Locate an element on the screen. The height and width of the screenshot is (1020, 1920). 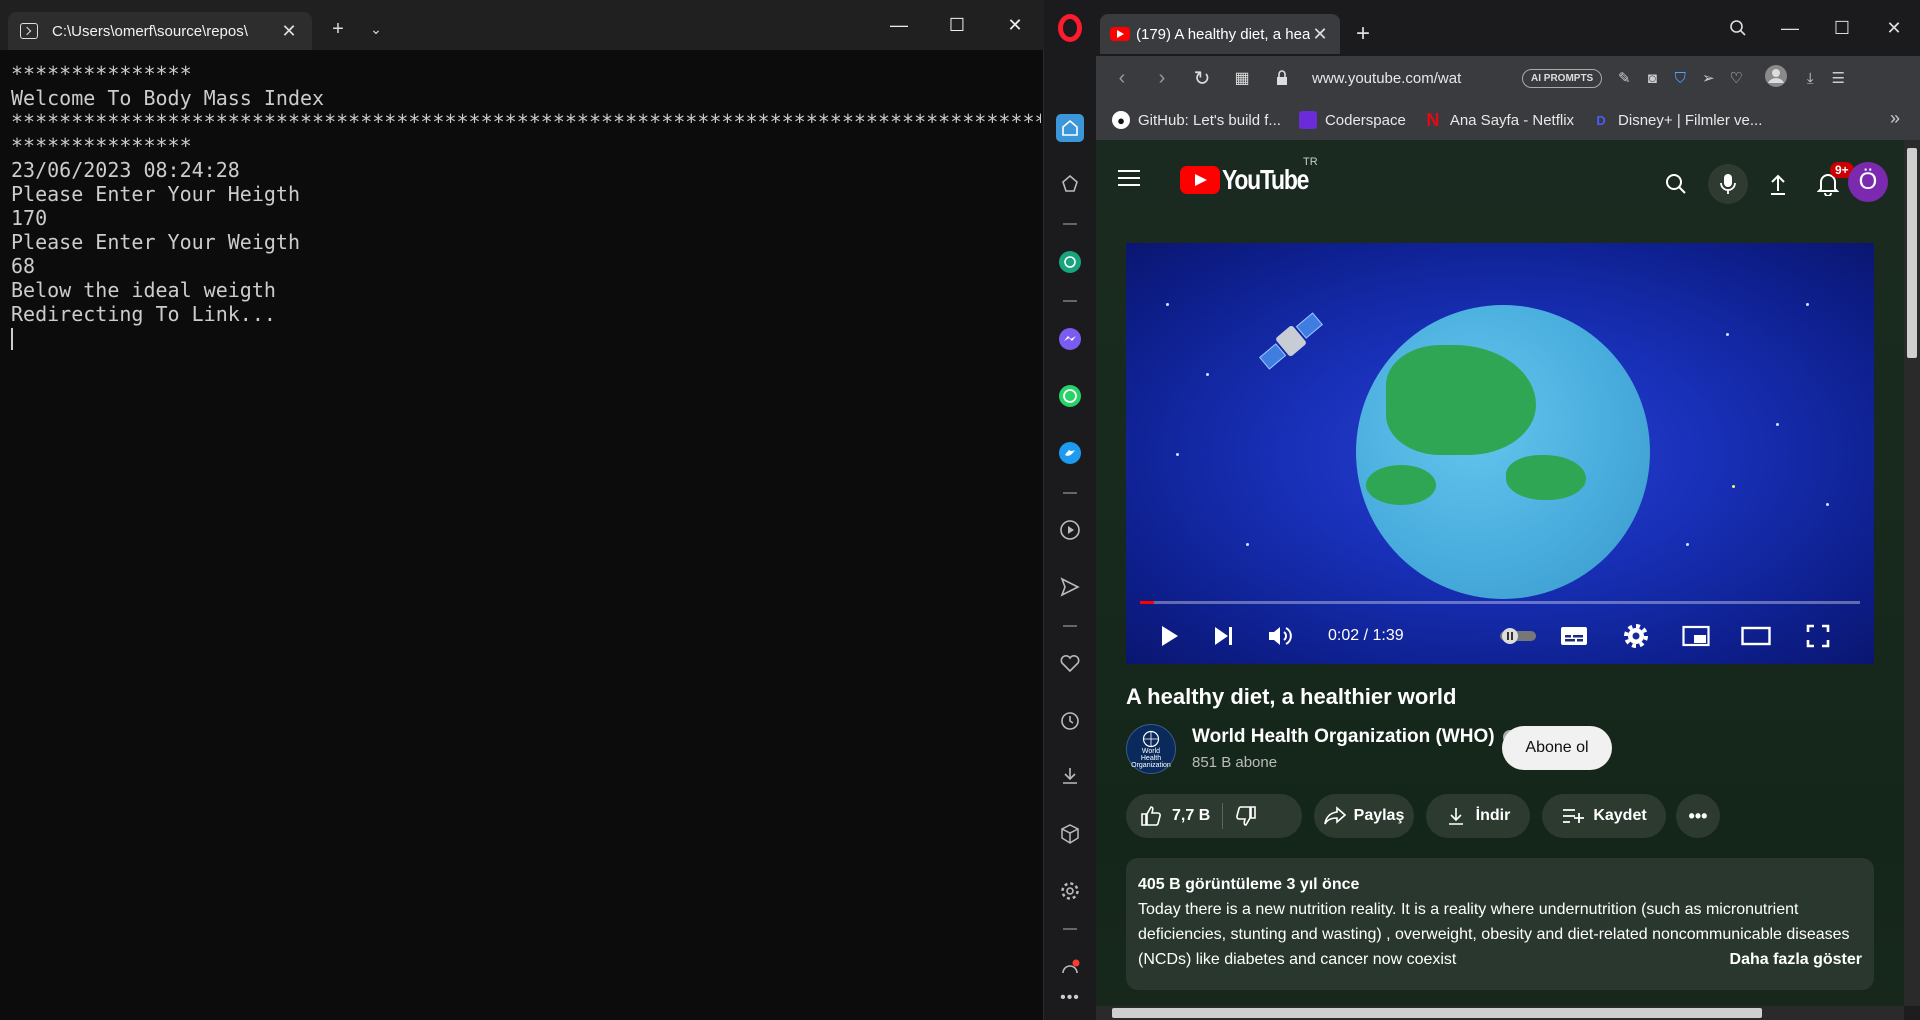
chevron-down-icon: ⌄ is located at coordinates (376, 29).